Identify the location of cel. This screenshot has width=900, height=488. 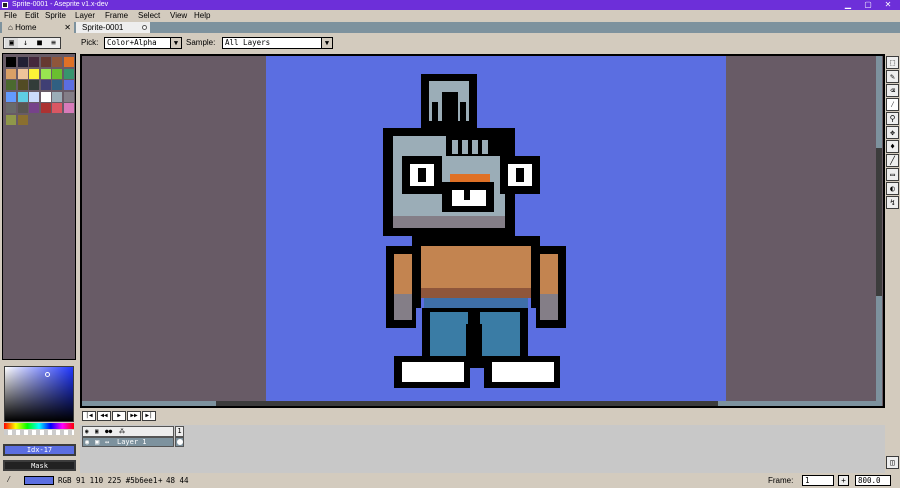
(179, 442).